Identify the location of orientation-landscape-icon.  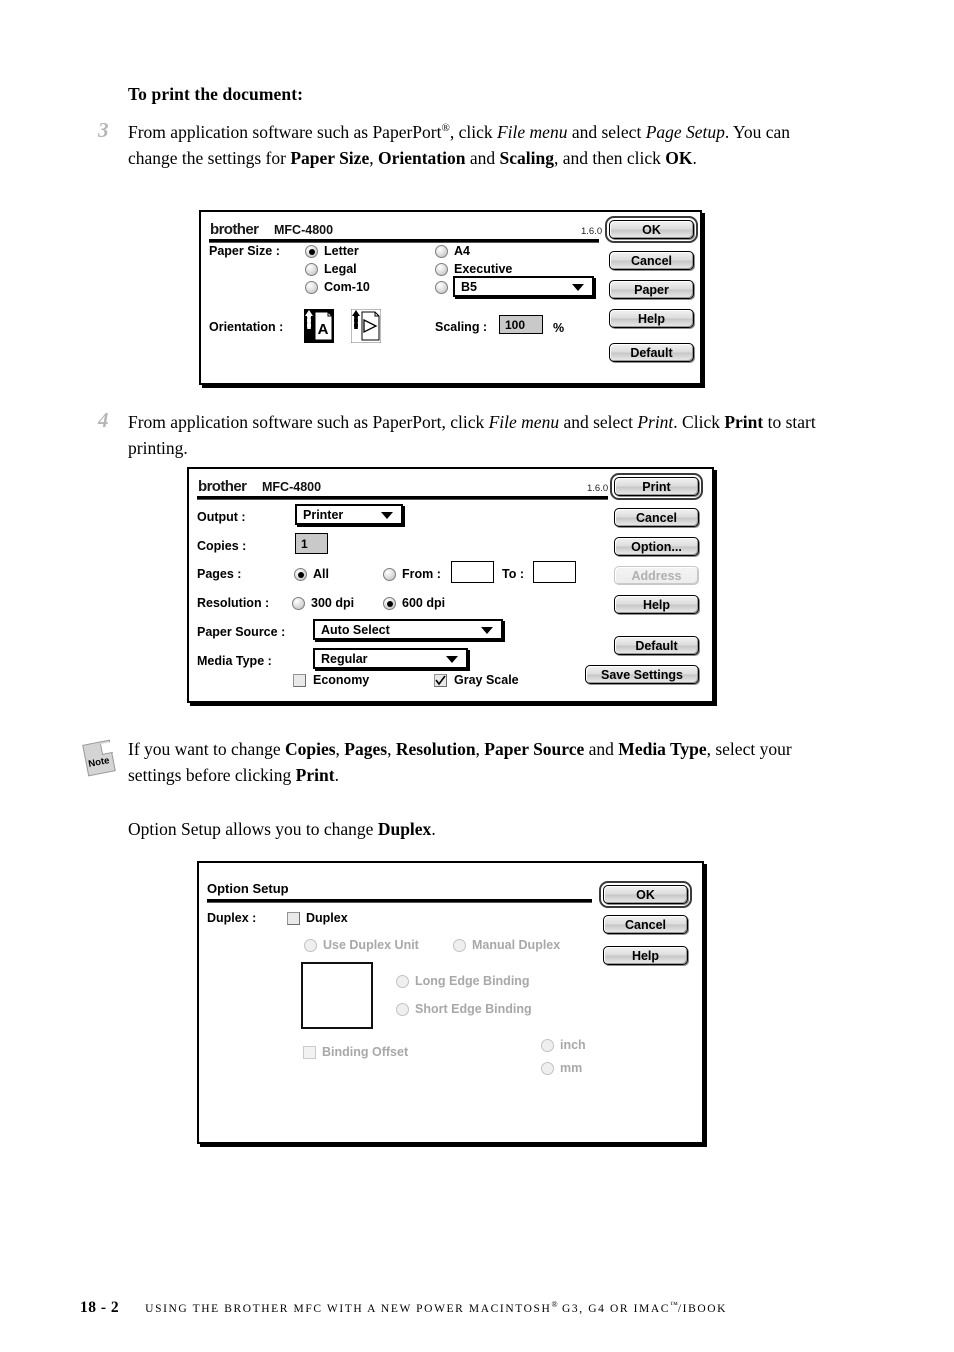
(366, 326).